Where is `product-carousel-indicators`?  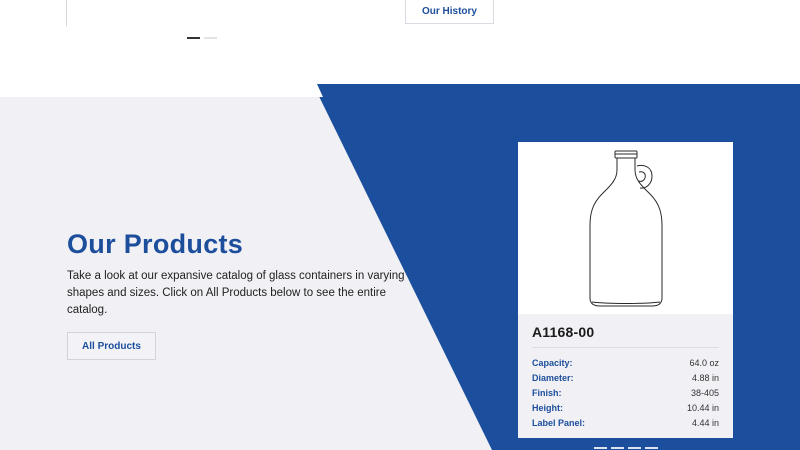 product-carousel-indicators is located at coordinates (626, 448).